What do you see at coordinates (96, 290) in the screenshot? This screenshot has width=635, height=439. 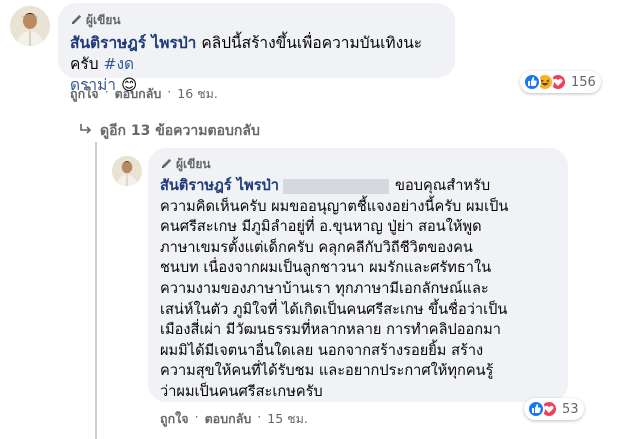 I see `thread-line` at bounding box center [96, 290].